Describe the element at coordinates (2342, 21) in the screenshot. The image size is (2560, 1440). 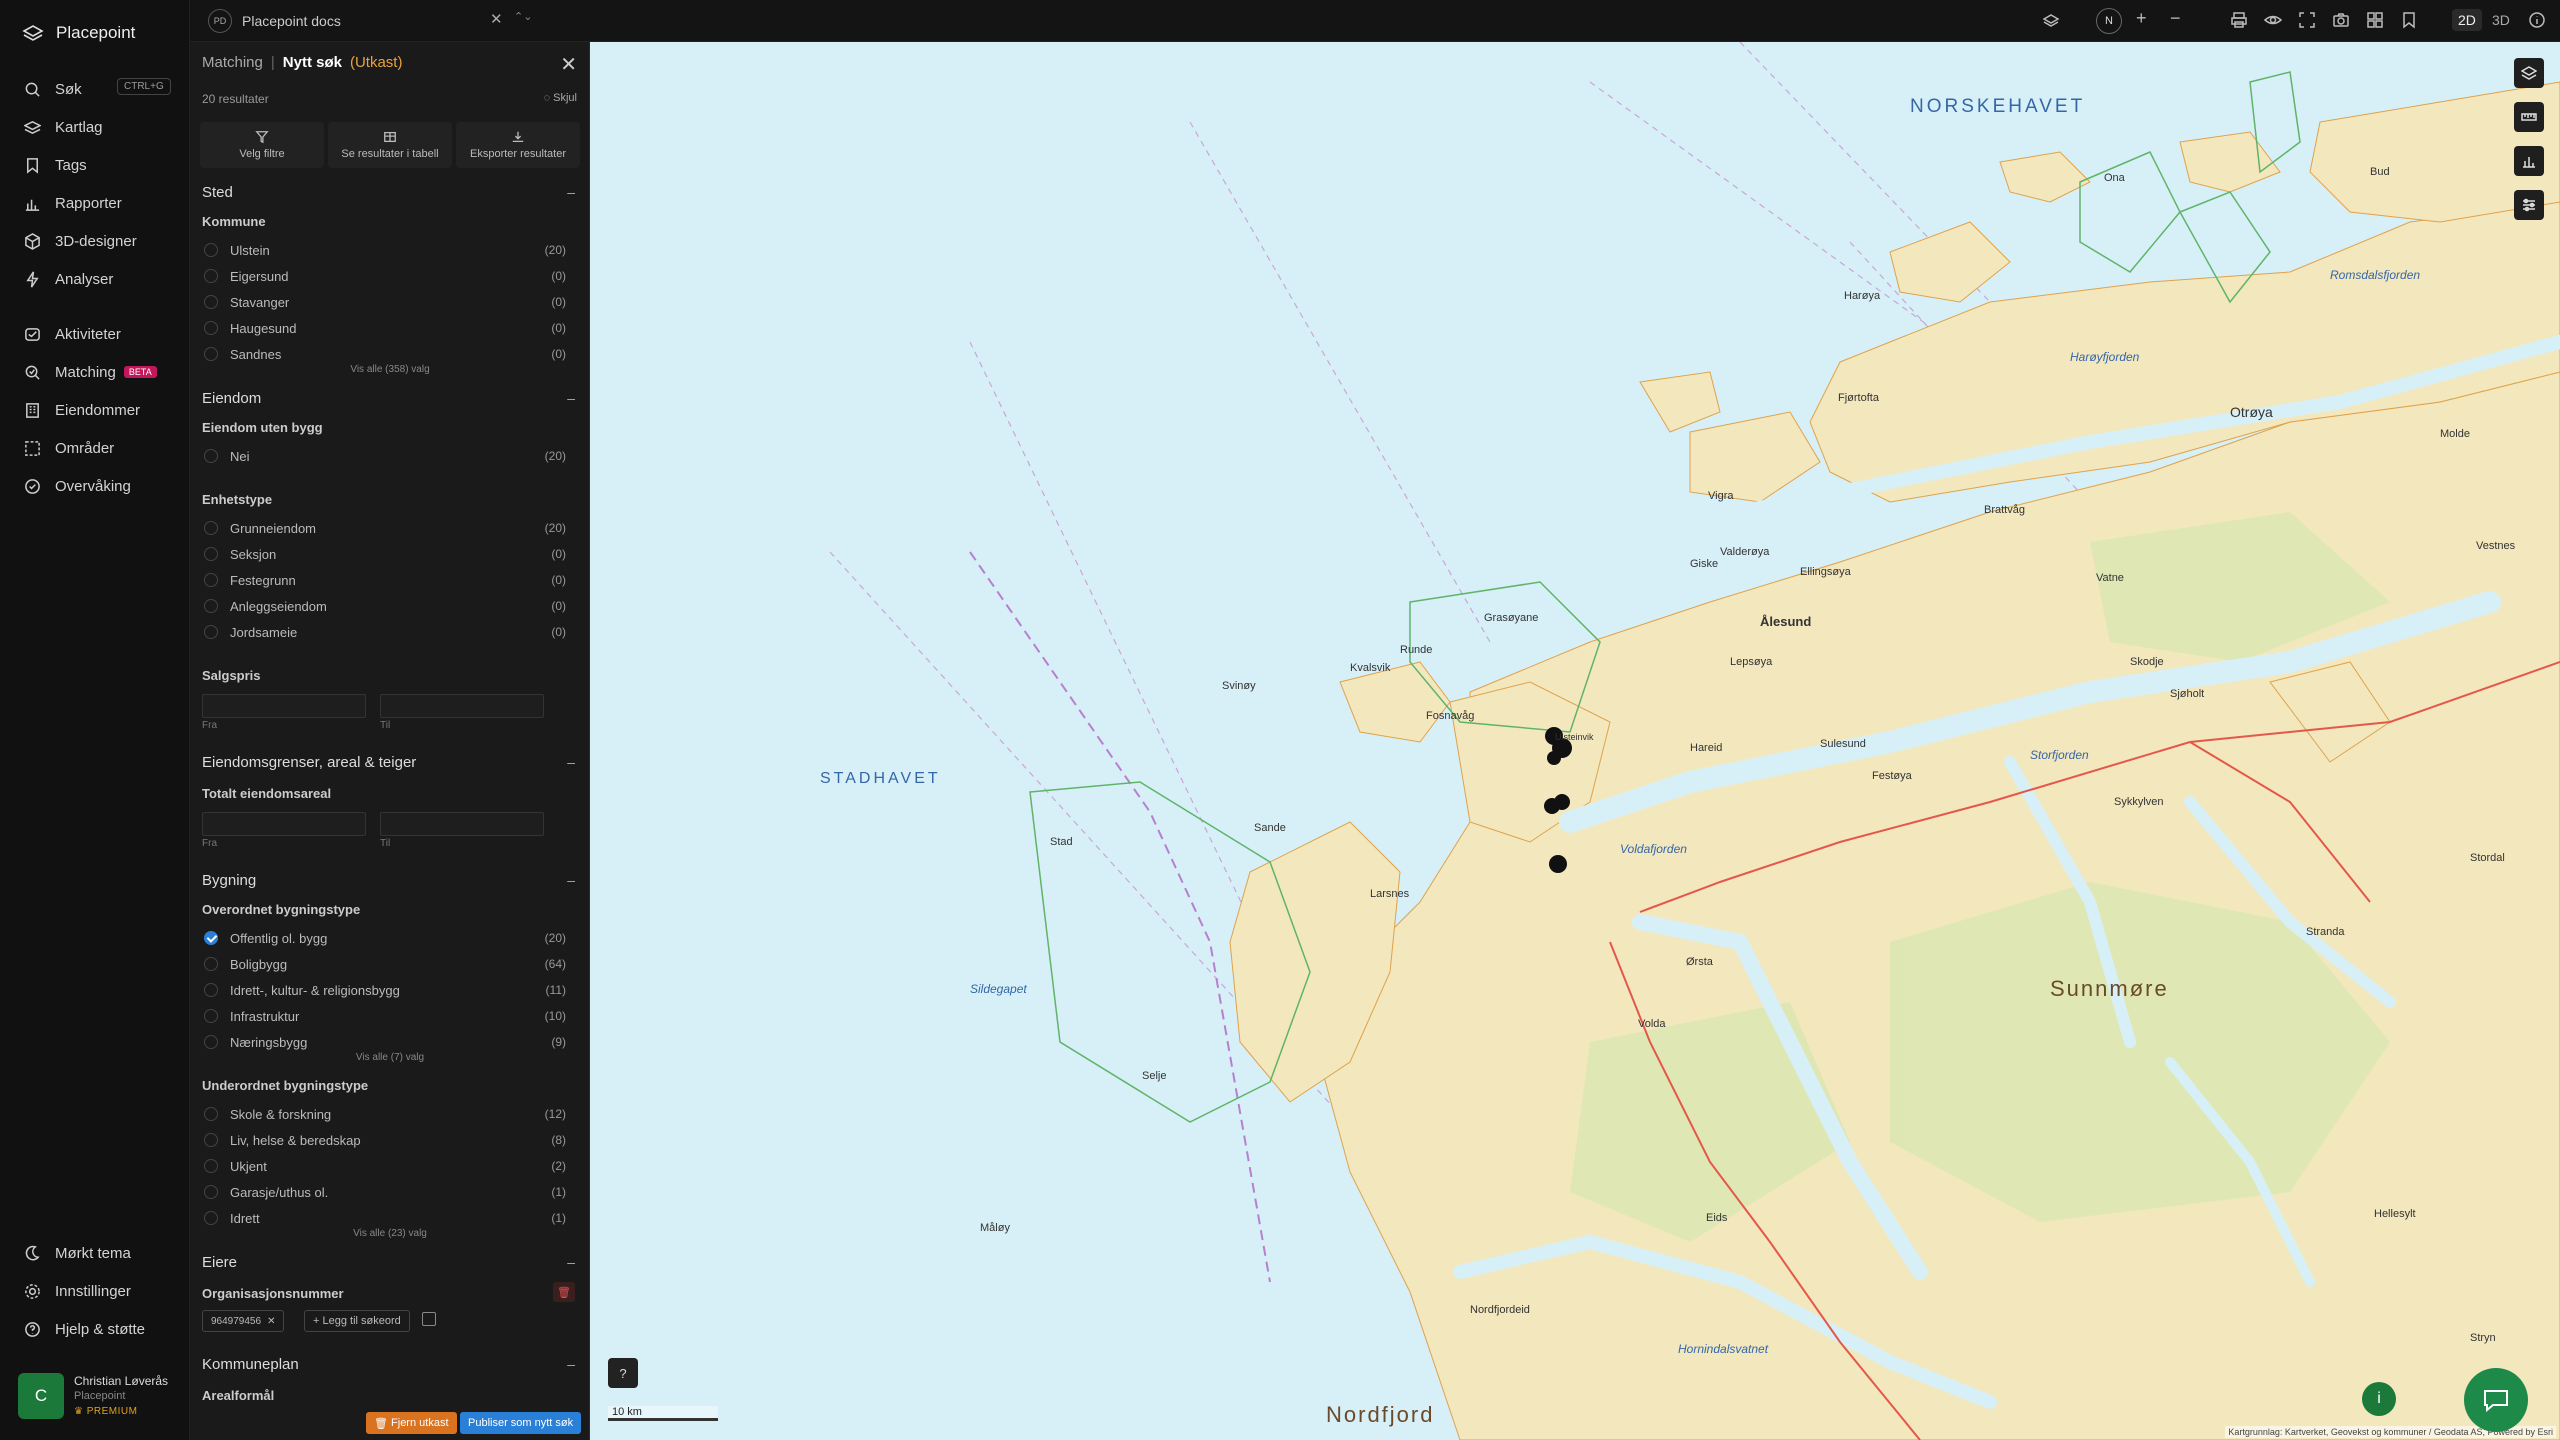
I see `camera-icon` at that location.